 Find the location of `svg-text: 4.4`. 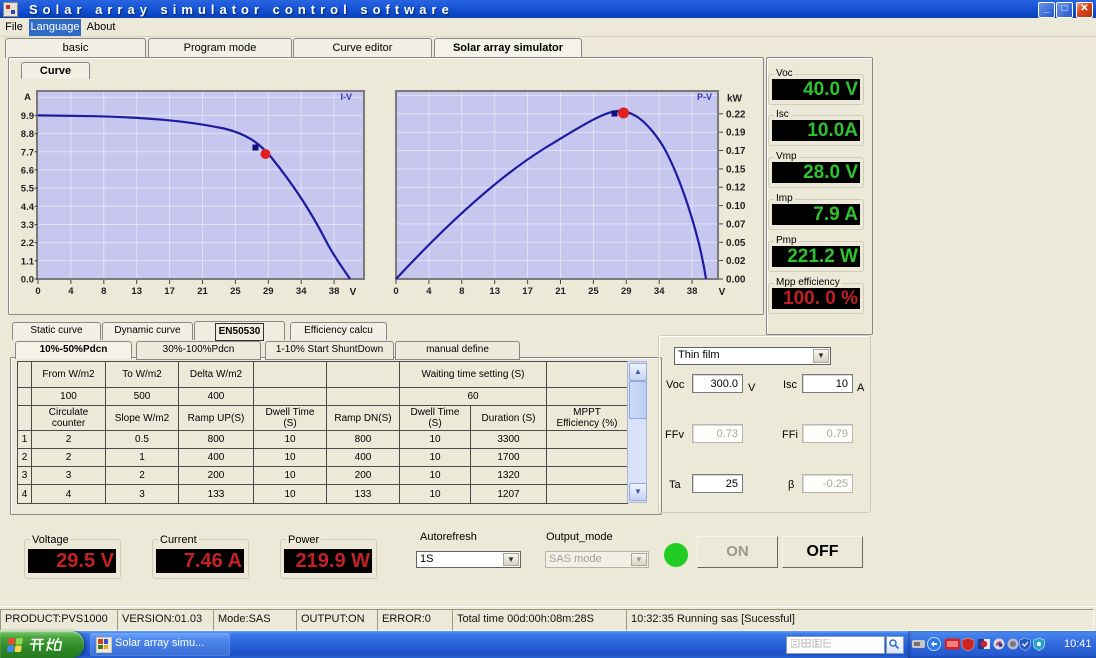

svg-text: 4.4 is located at coordinates (28, 207).